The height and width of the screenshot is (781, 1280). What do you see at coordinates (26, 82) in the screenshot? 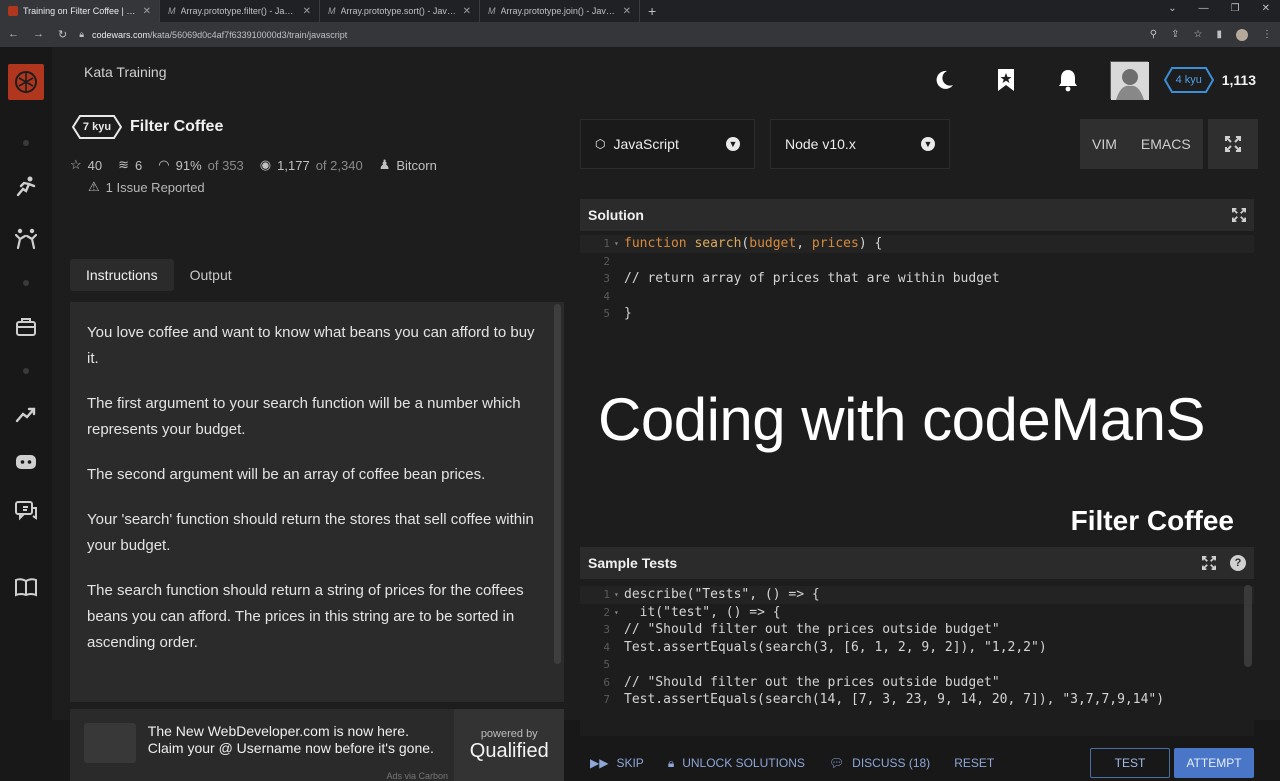
I see `codewars-logo` at bounding box center [26, 82].